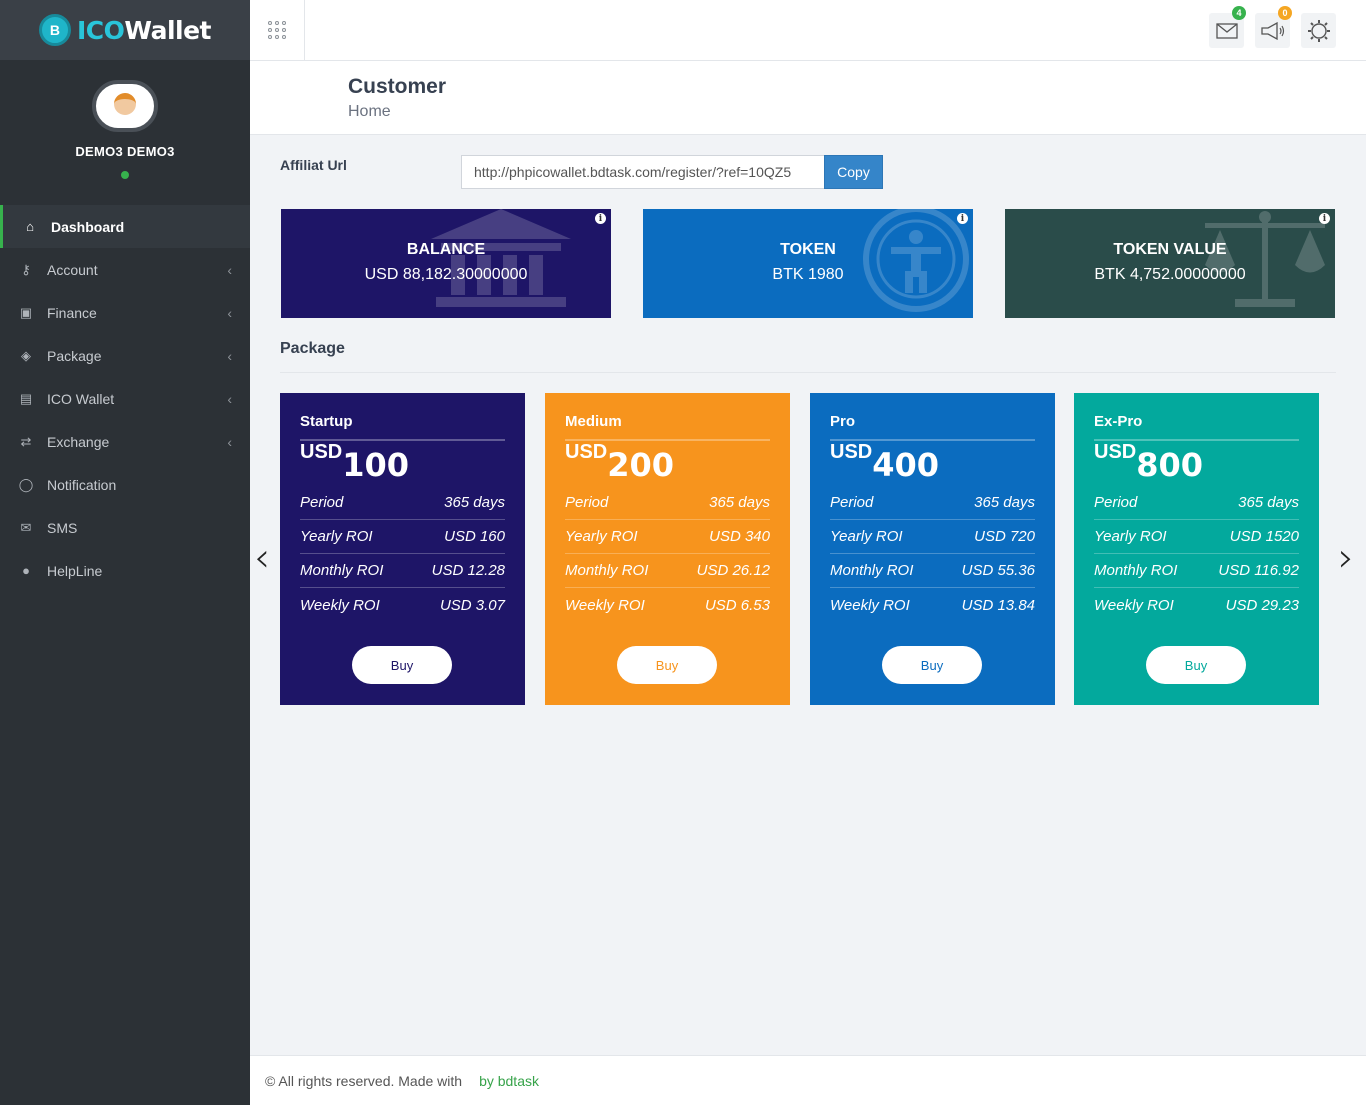 This screenshot has width=1366, height=1105. I want to click on home-icon: ⌂, so click(30, 226).